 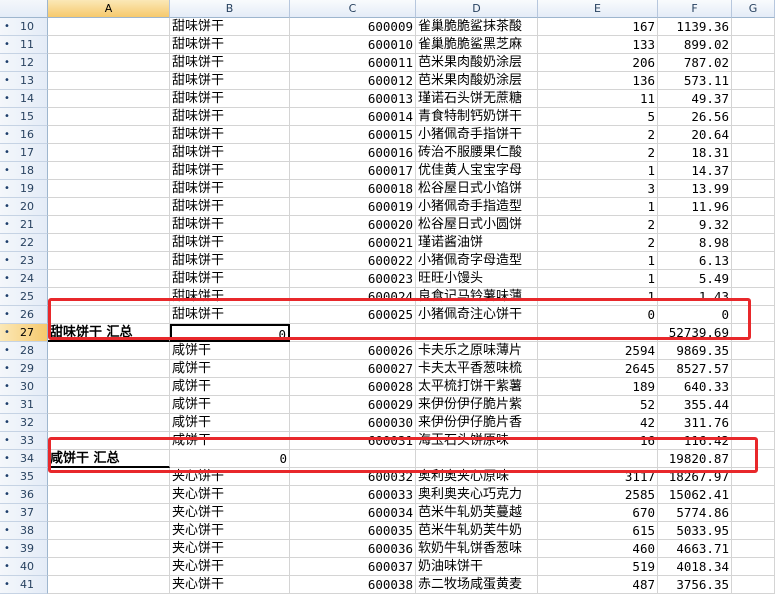 What do you see at coordinates (477, 27) in the screenshot?
I see `cell-d10: 雀巢脆脆鲨抹茶酸` at bounding box center [477, 27].